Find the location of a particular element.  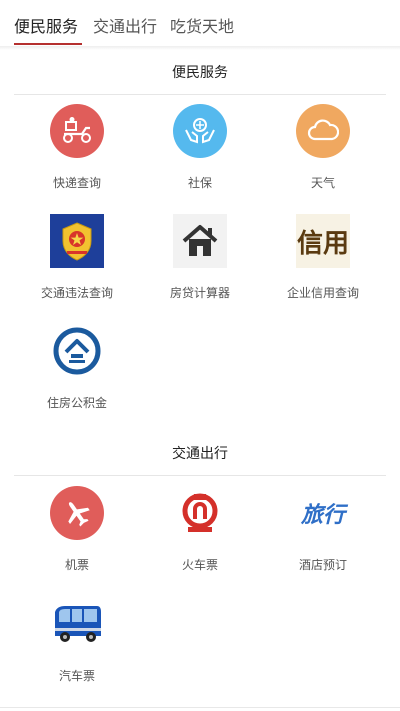

housing-fund-logo-icon is located at coordinates (77, 351).